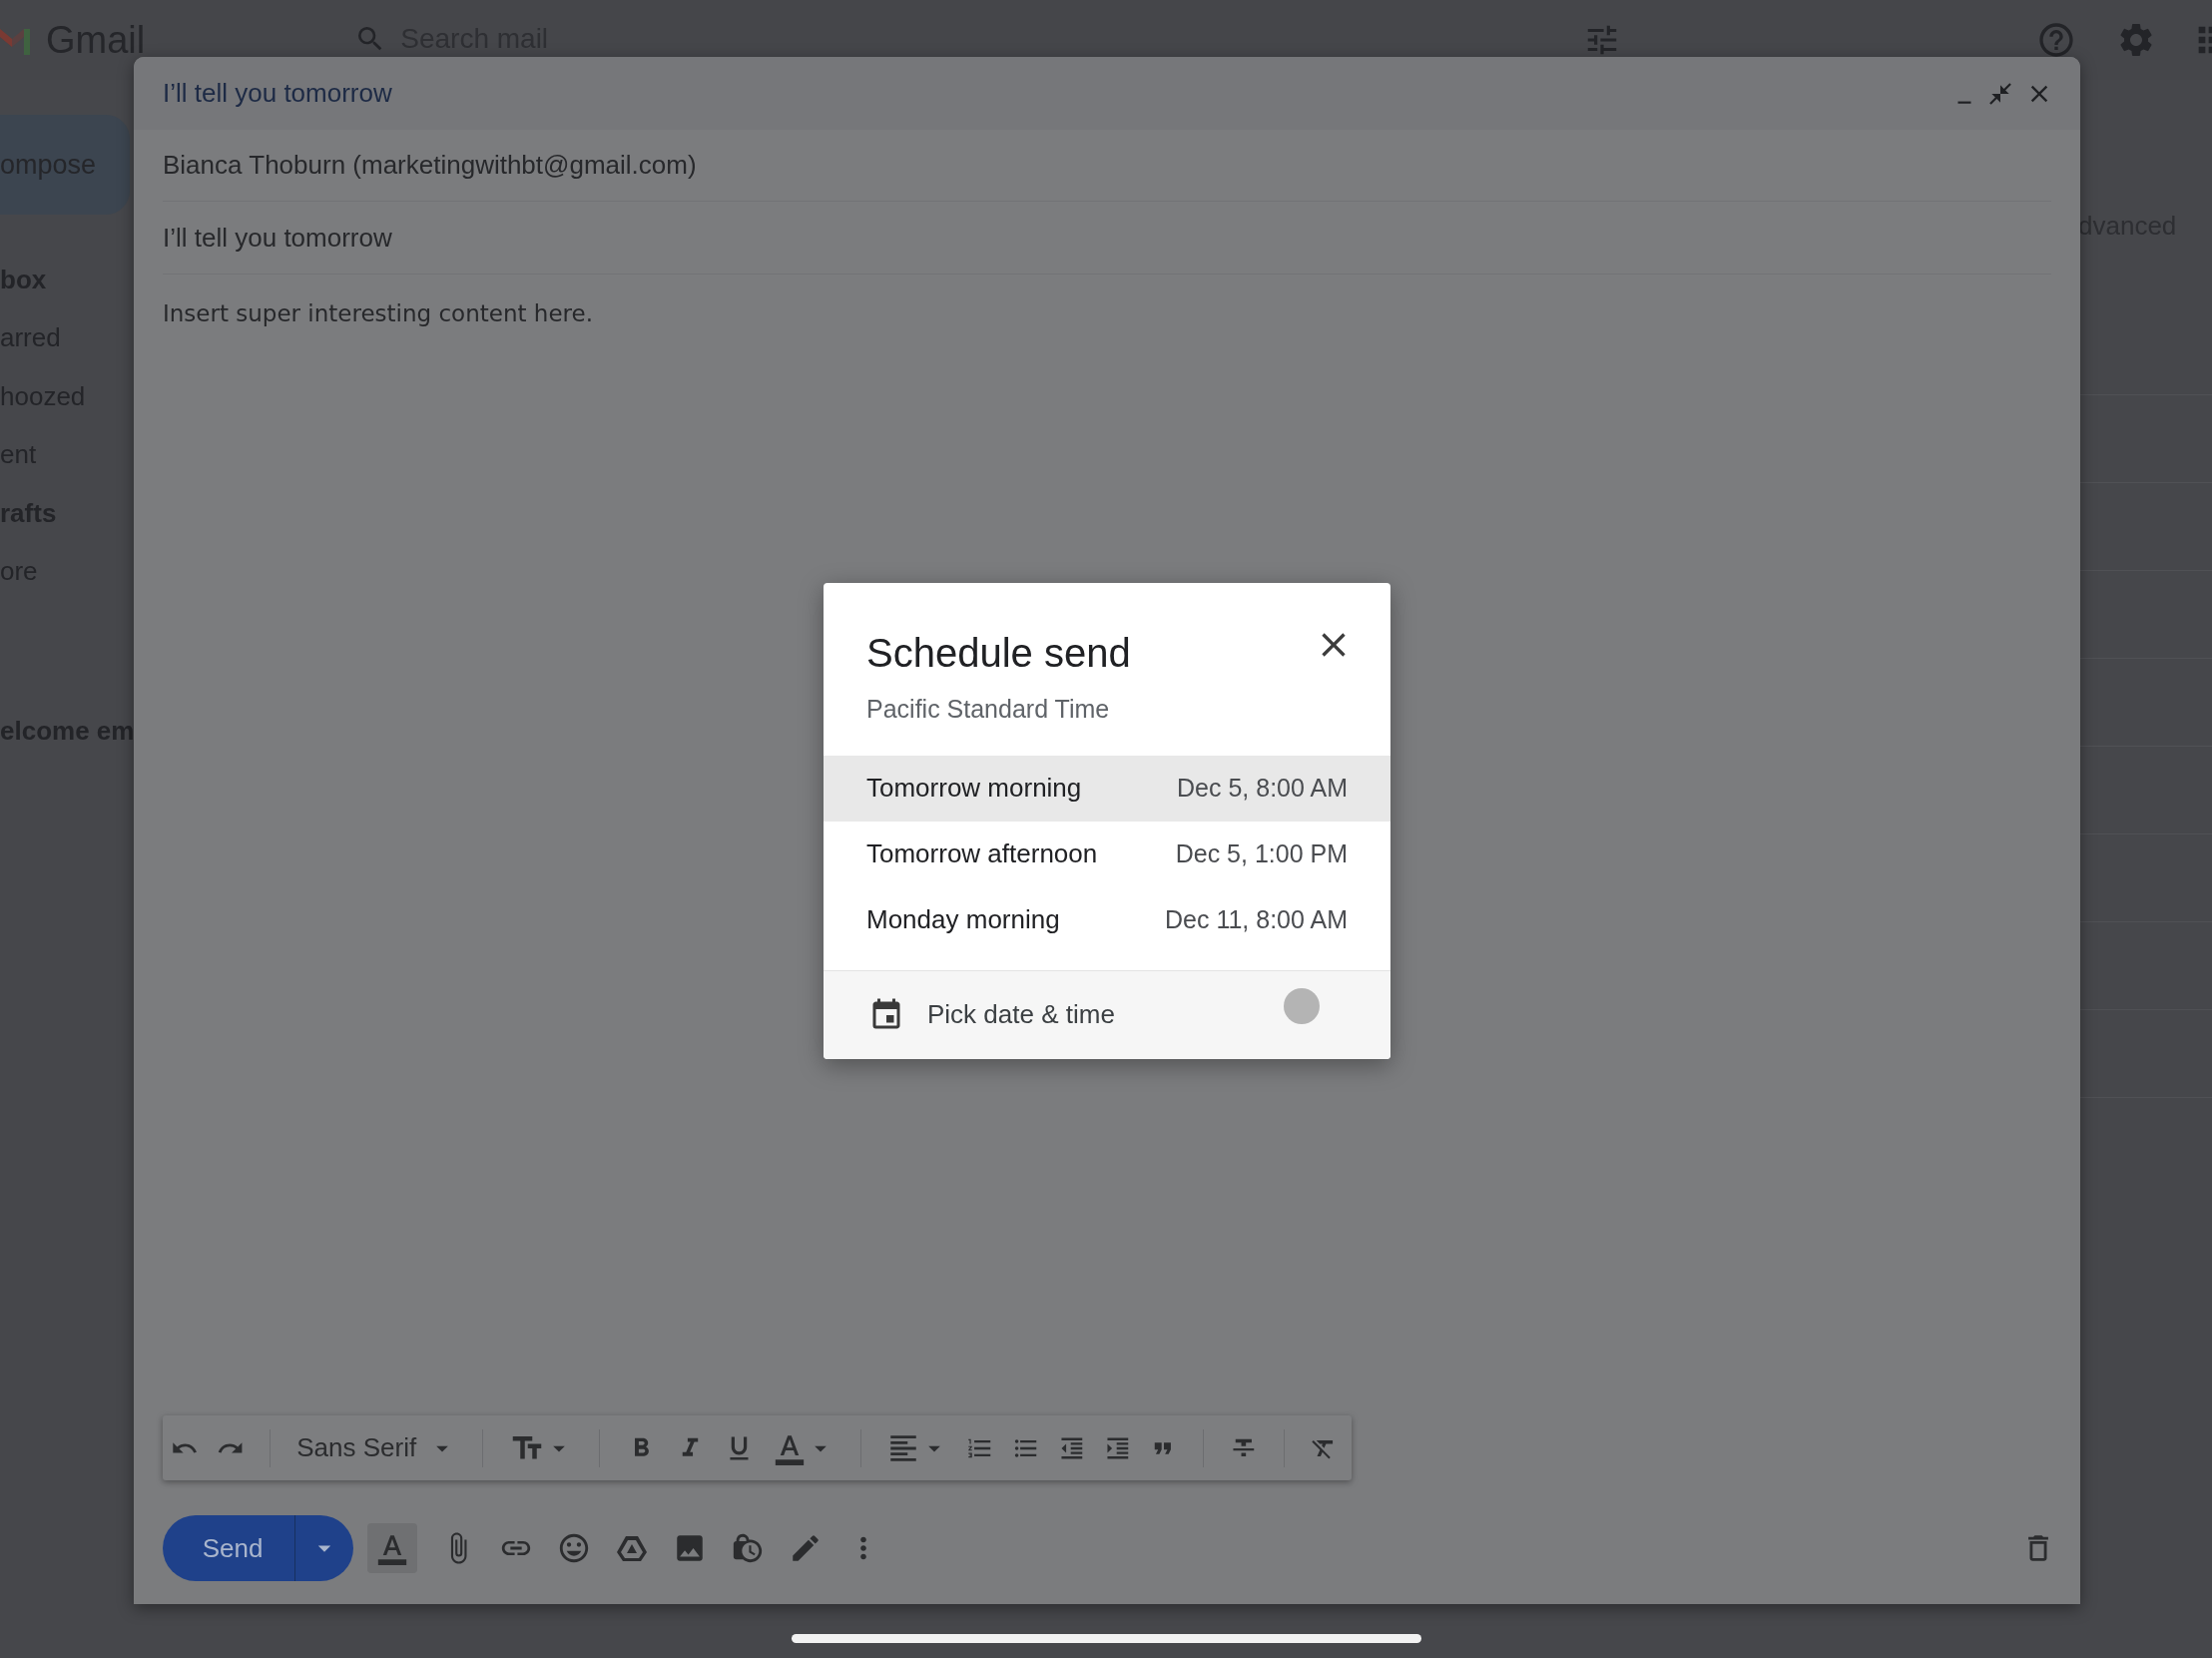 The image size is (2212, 1658). What do you see at coordinates (1107, 788) in the screenshot?
I see `schedule-option: Tomorrow morning Dec 5, 8:00 AM` at bounding box center [1107, 788].